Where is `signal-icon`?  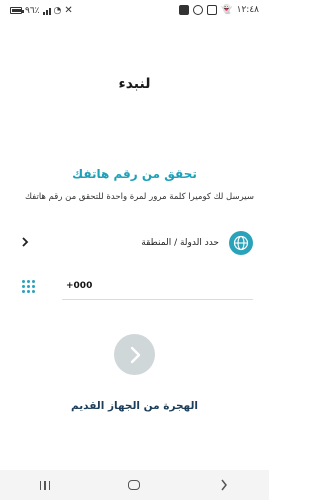
signal-icon is located at coordinates (46, 11).